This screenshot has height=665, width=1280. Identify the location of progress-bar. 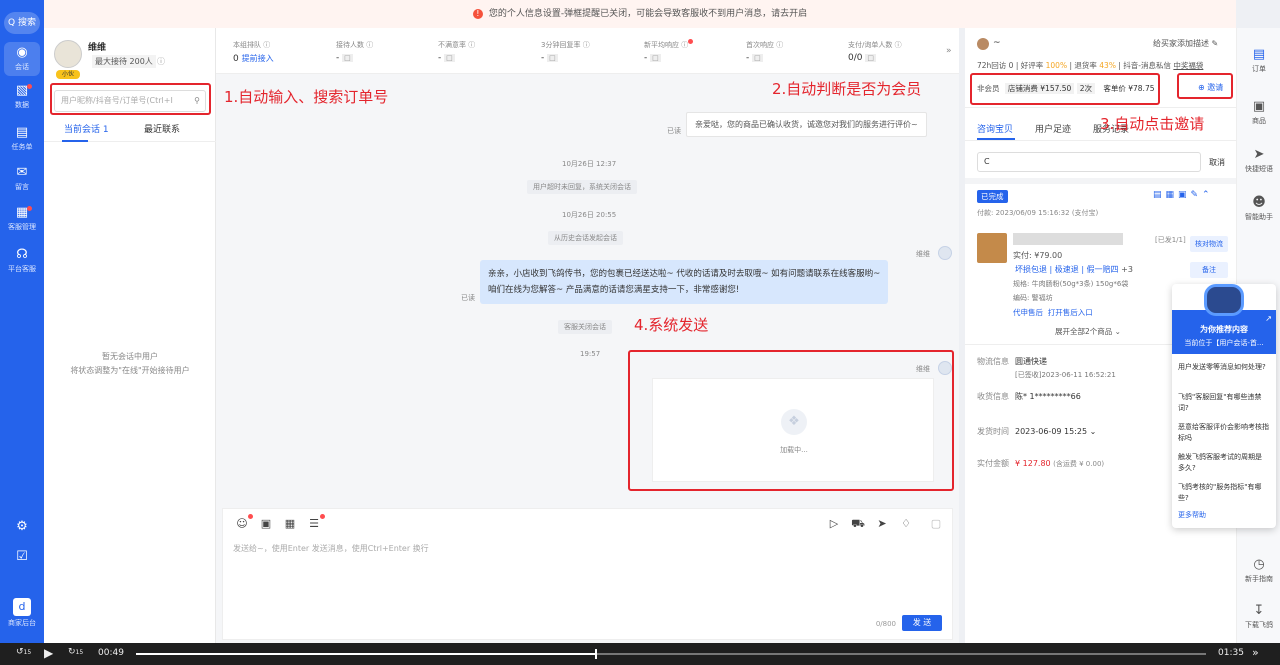
(671, 654).